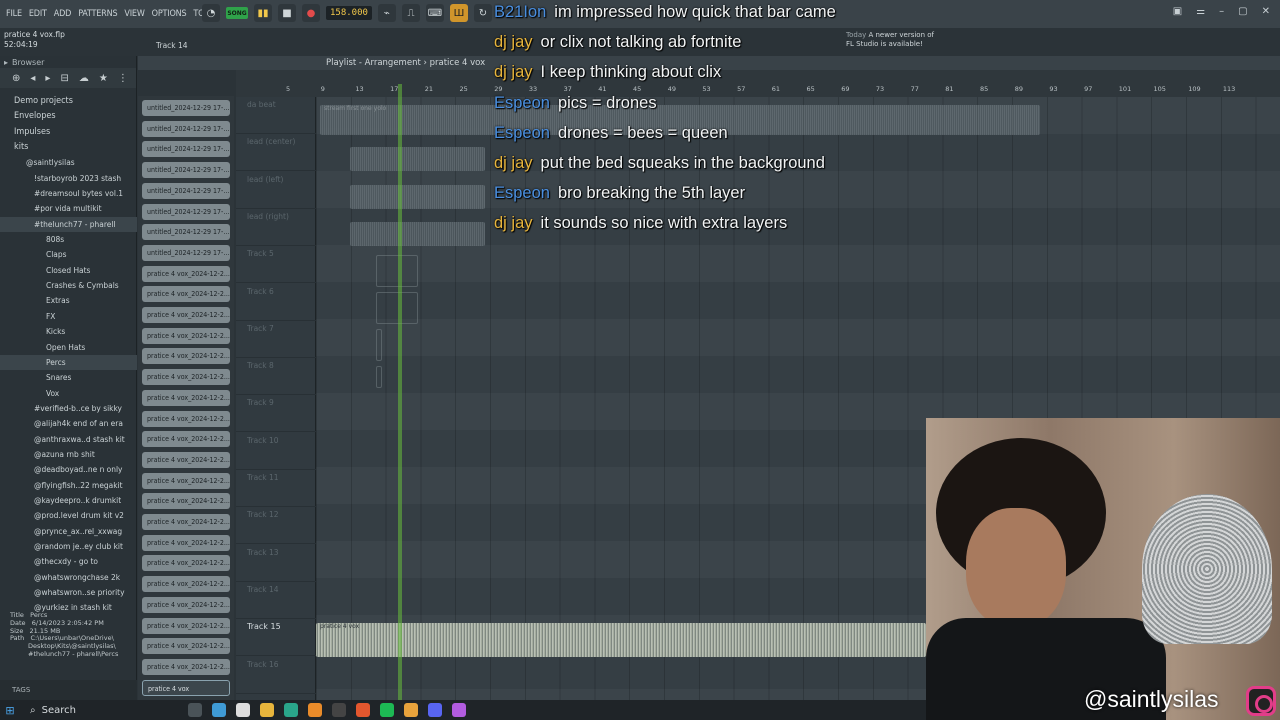 The height and width of the screenshot is (720, 1280). What do you see at coordinates (68, 331) in the screenshot?
I see `browser-item: Kicks` at bounding box center [68, 331].